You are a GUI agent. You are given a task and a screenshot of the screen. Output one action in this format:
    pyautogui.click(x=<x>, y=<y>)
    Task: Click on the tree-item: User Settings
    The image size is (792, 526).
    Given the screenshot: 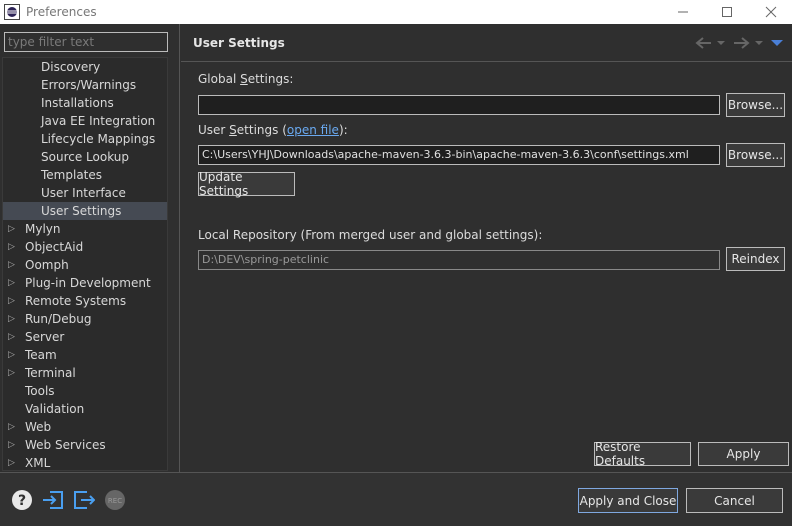 What is the action you would take?
    pyautogui.click(x=85, y=211)
    